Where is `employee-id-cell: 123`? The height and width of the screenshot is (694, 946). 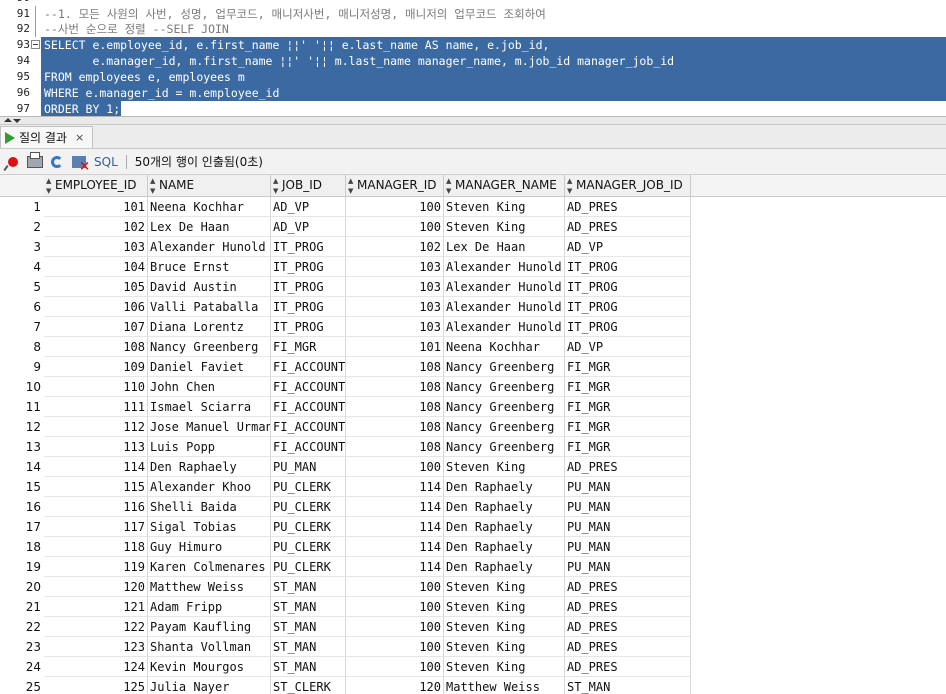
employee-id-cell: 123 is located at coordinates (96, 647).